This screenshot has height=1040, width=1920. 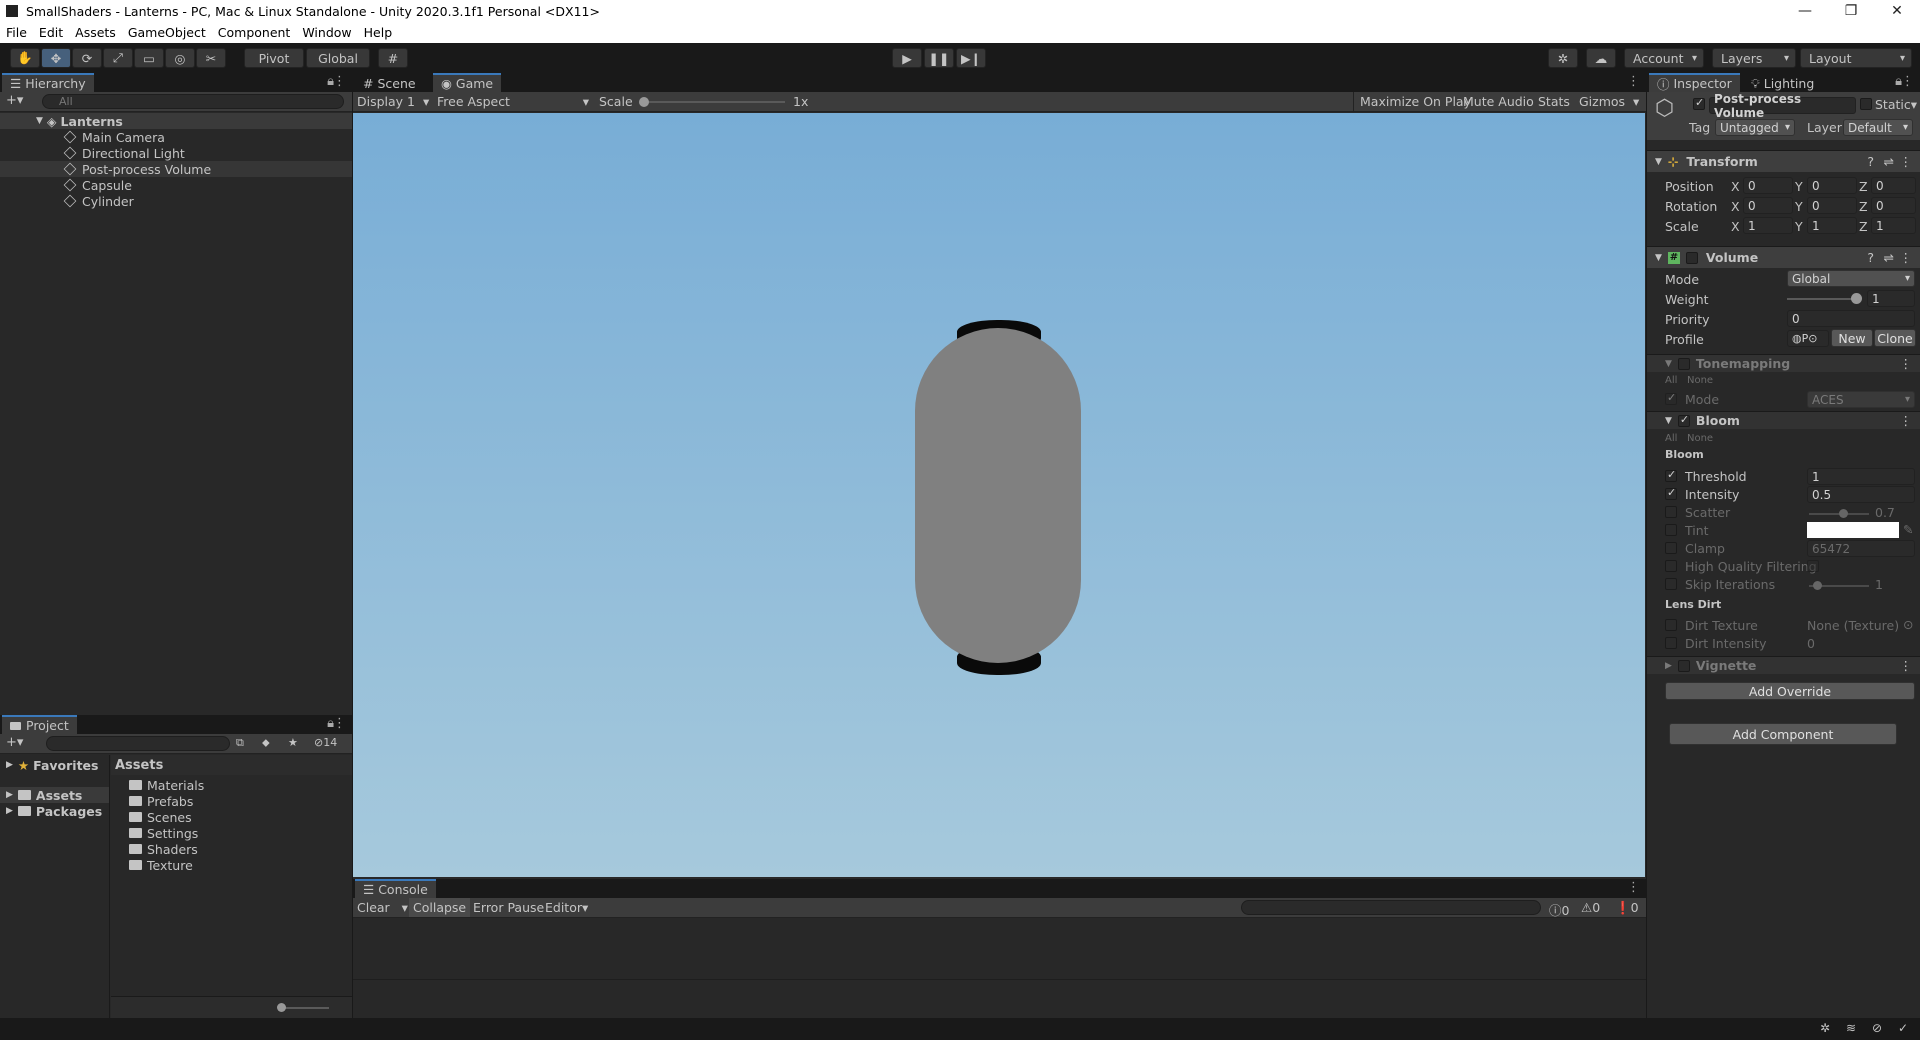 I want to click on cloud-icon: ☁, so click(x=1601, y=58).